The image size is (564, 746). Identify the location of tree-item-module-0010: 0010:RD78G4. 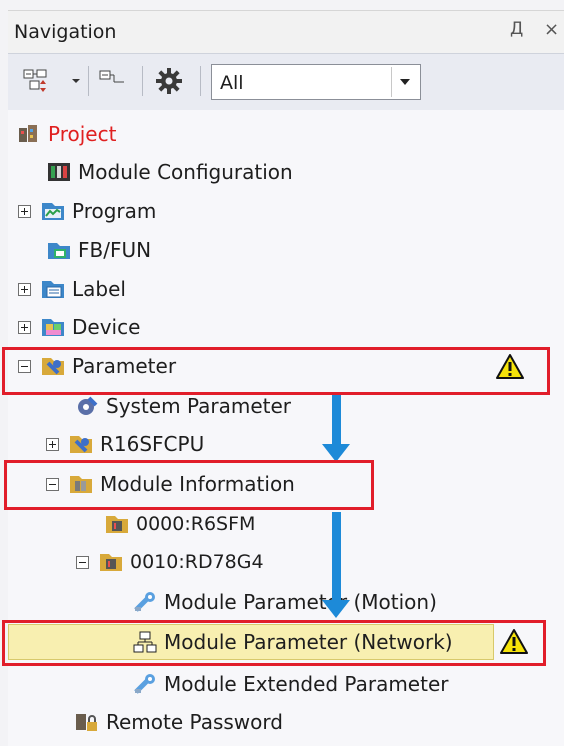
(170, 562).